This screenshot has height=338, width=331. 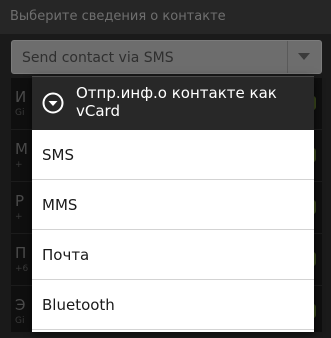 What do you see at coordinates (304, 57) in the screenshot?
I see `dropdown-arrow-icon` at bounding box center [304, 57].